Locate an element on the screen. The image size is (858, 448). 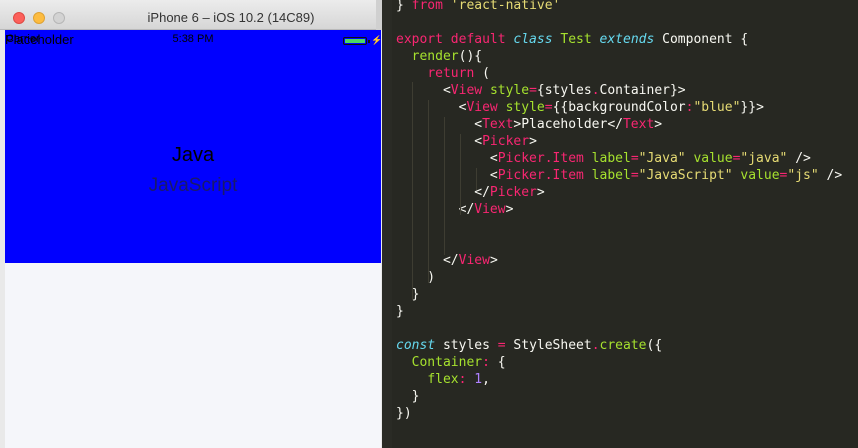
code-line: <View style={{backgroundColor:"blue"}}> is located at coordinates (580, 107).